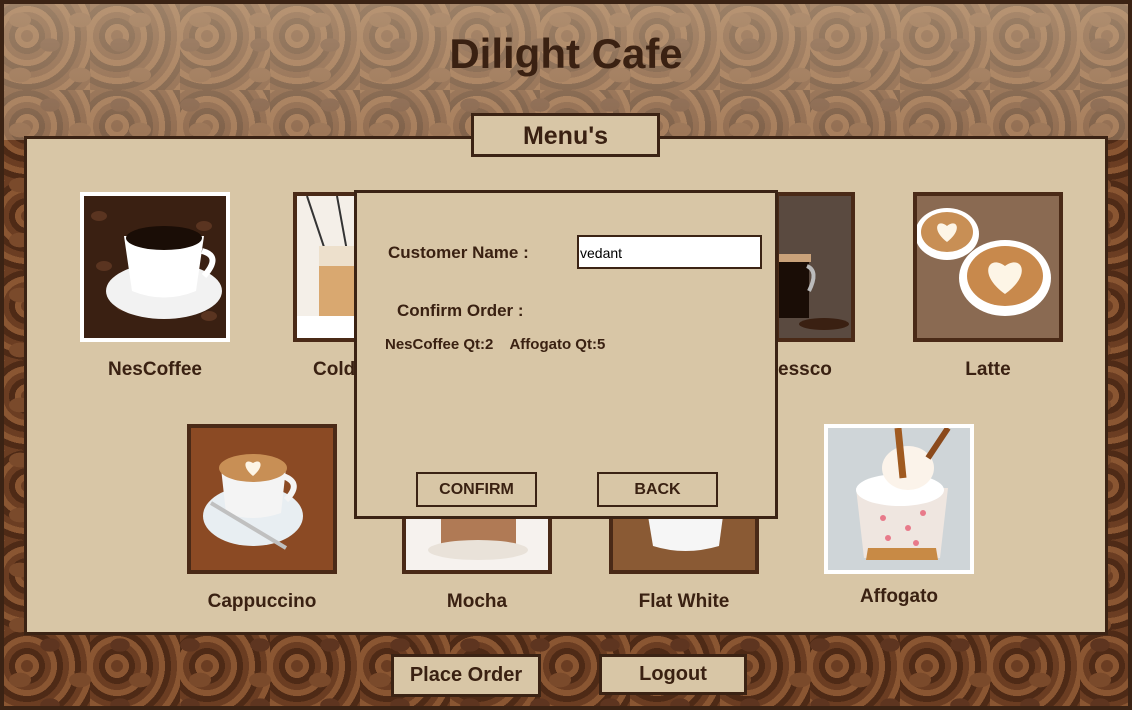 This screenshot has width=1132, height=710. I want to click on order-summary: NesCoffee Qt:2 Affogato Qt:5, so click(495, 344).